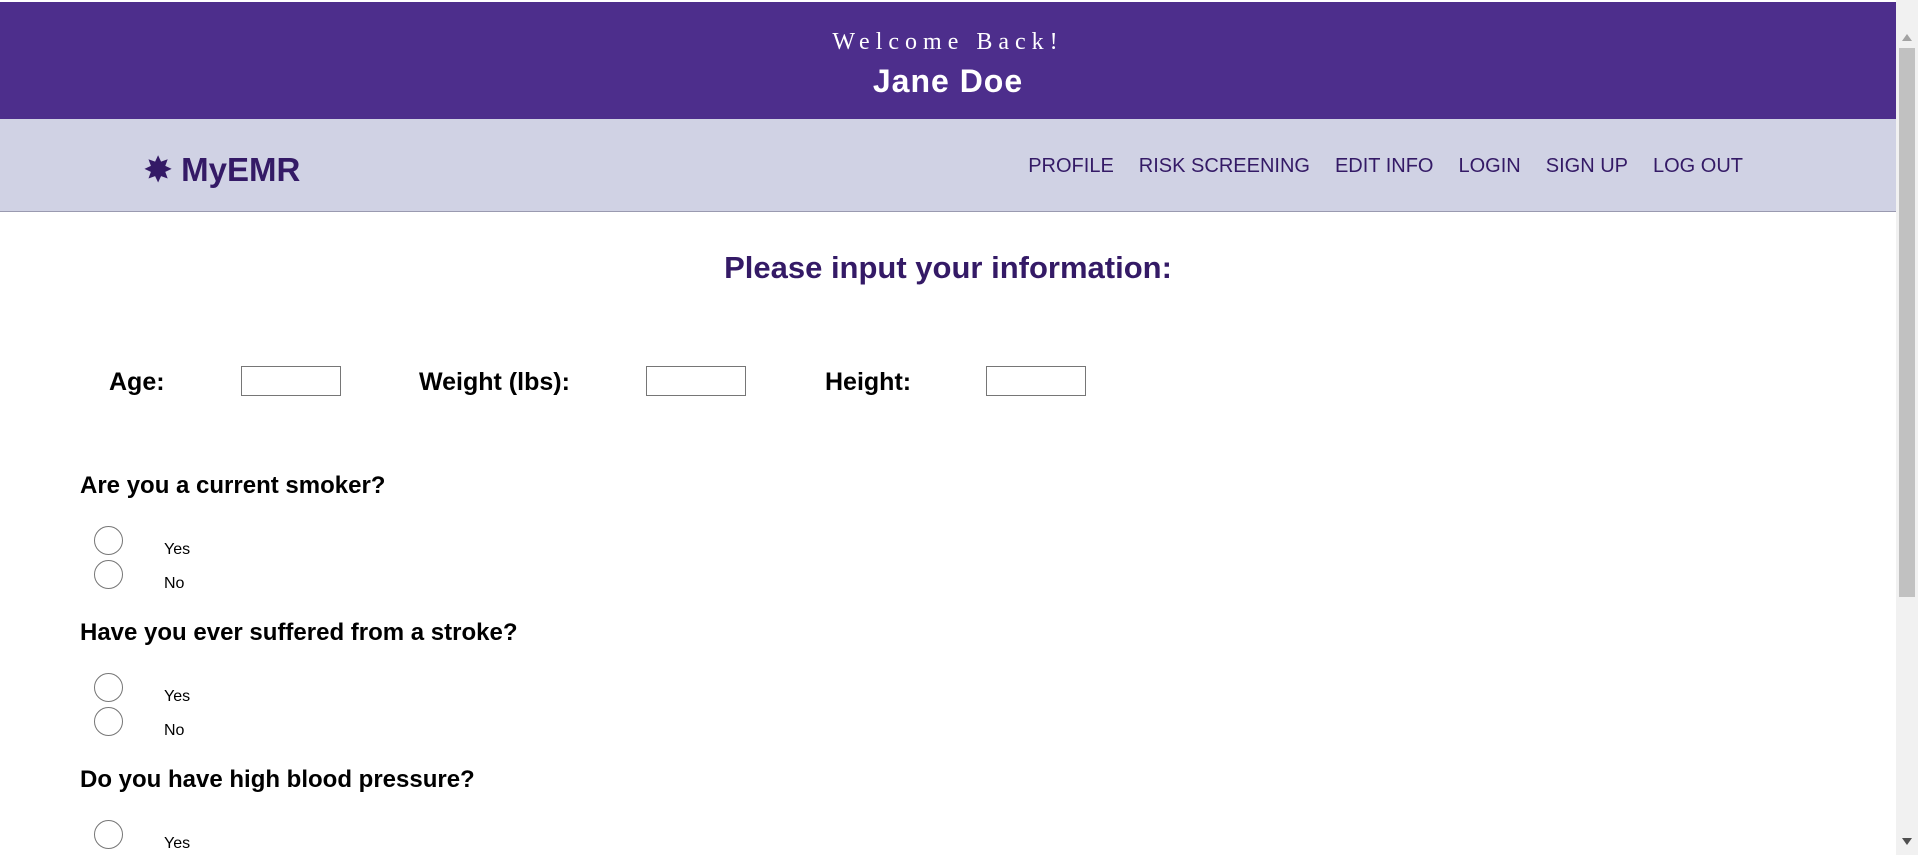 The image size is (1918, 855). Describe the element at coordinates (177, 549) in the screenshot. I see `smoker-yes-label: Yes` at that location.